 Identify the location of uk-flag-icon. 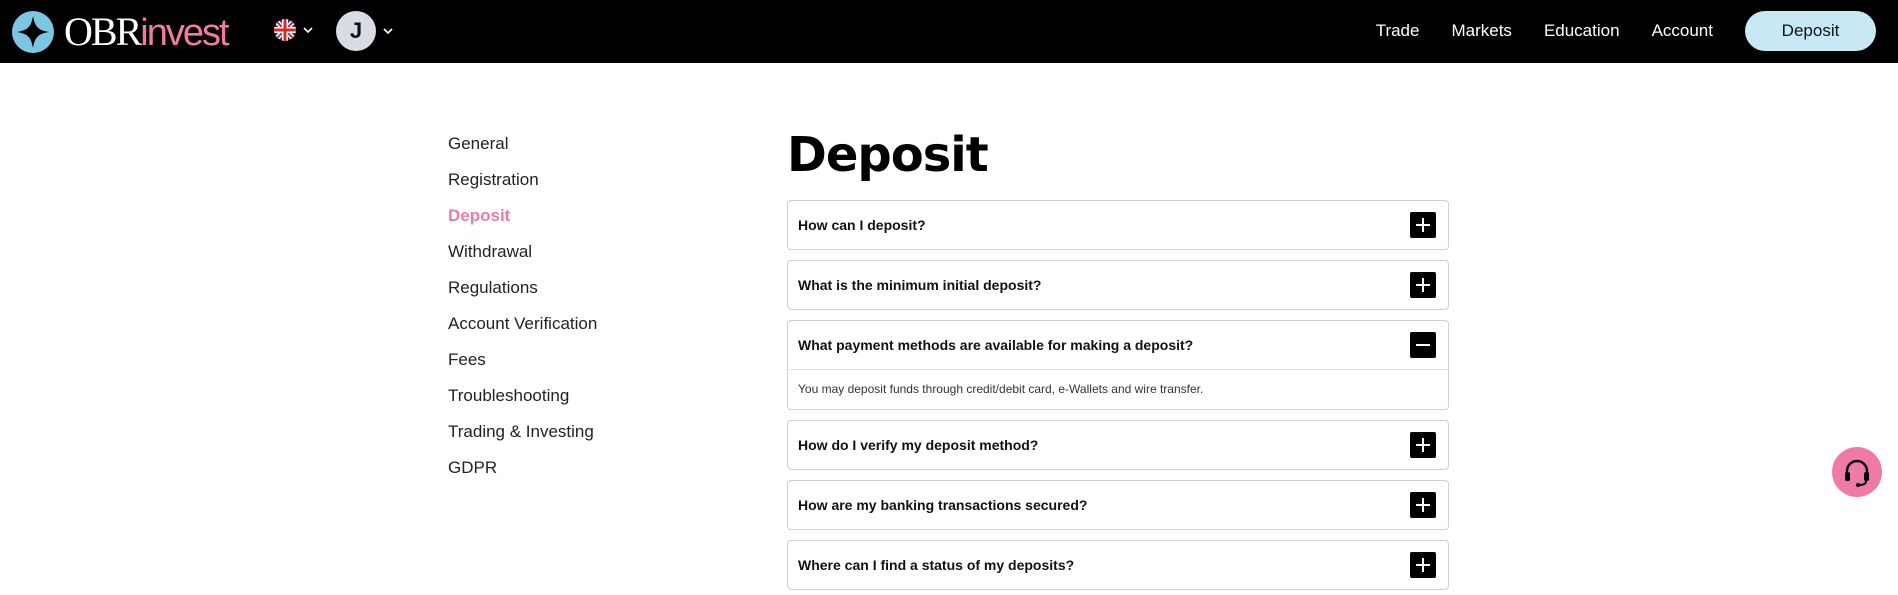
(285, 30).